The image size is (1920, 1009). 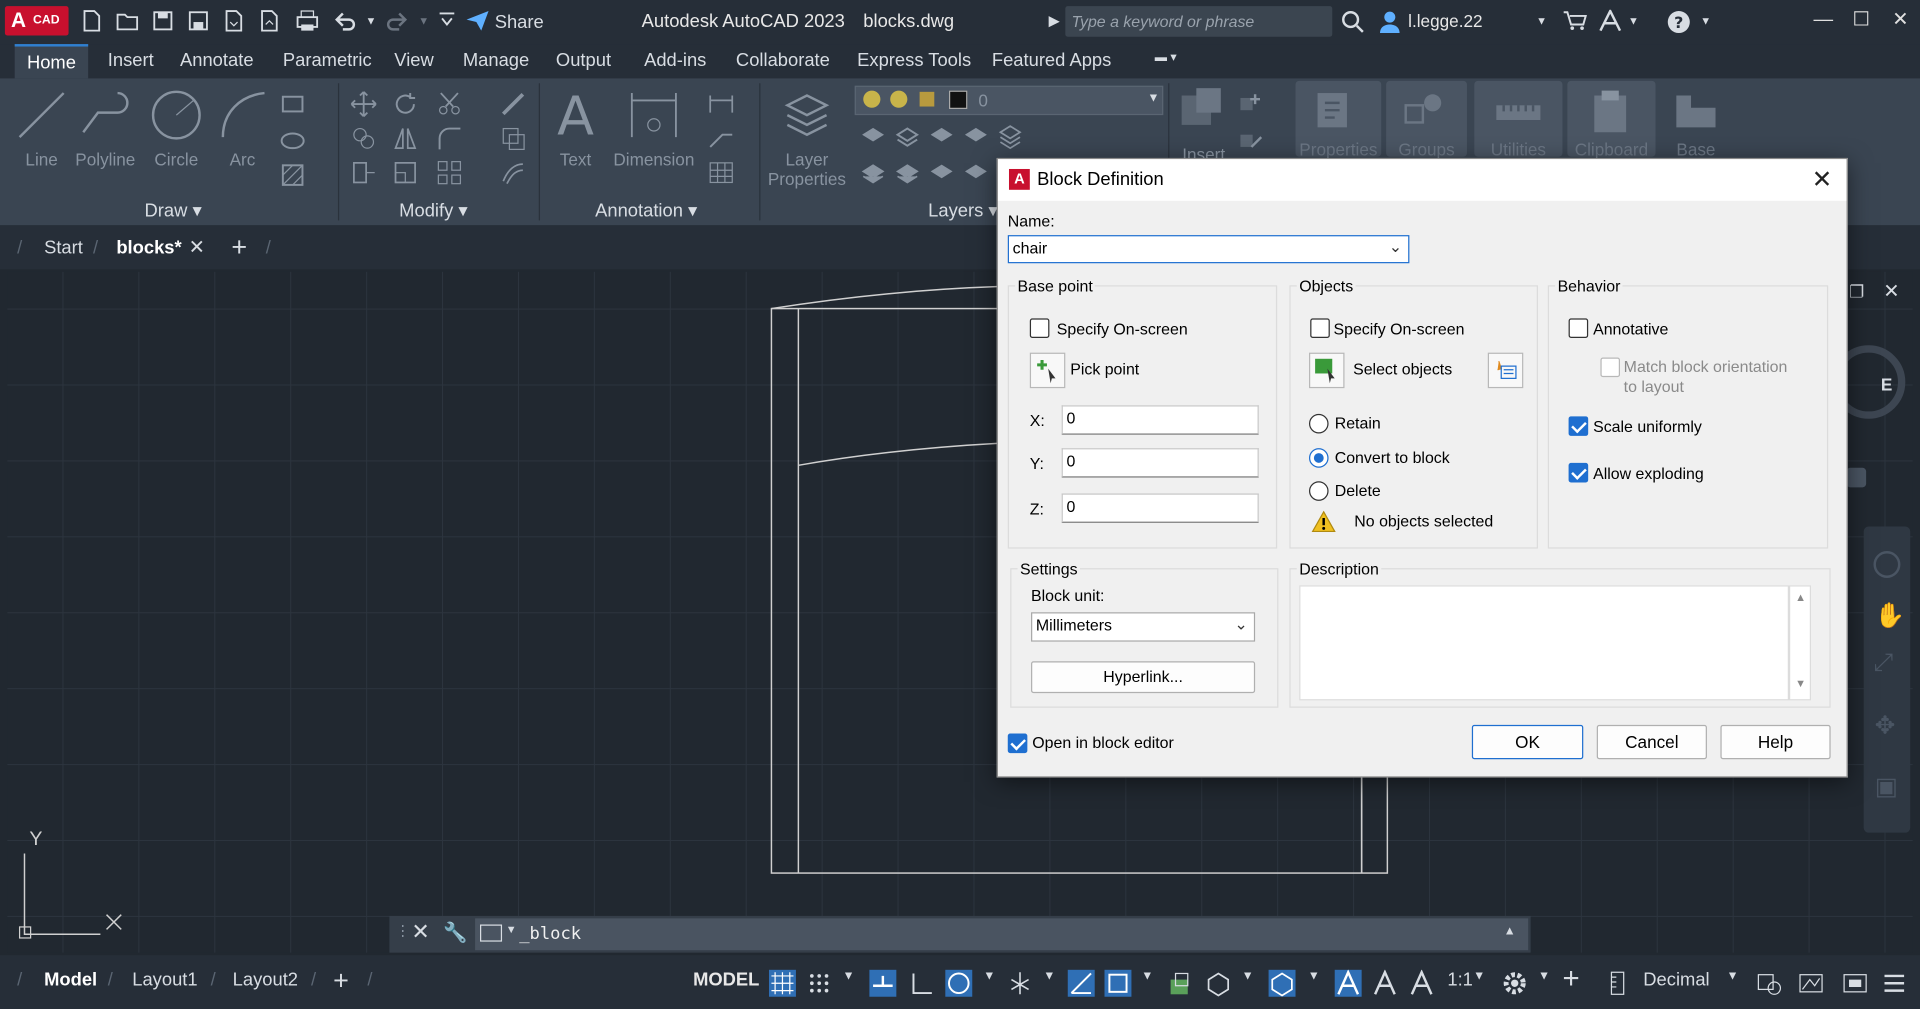 I want to click on workspace-dropdown-icon: ▼, so click(x=1314, y=976).